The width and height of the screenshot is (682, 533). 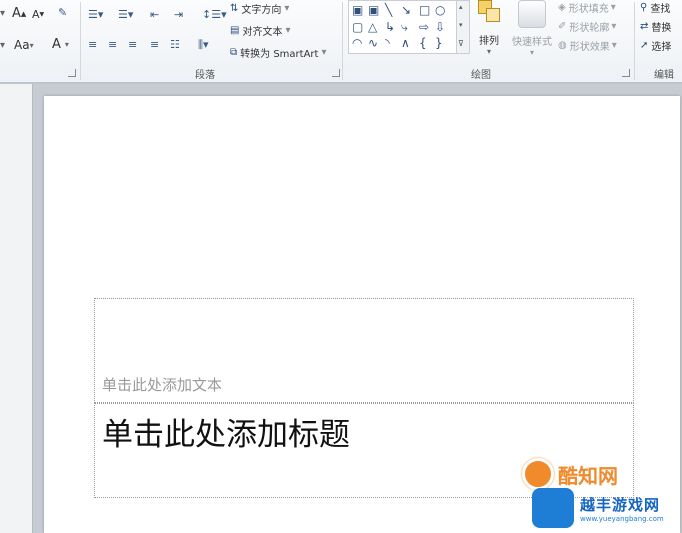 I want to click on yuefeng-watermark-url: www.yueyangbang.com, so click(x=622, y=518).